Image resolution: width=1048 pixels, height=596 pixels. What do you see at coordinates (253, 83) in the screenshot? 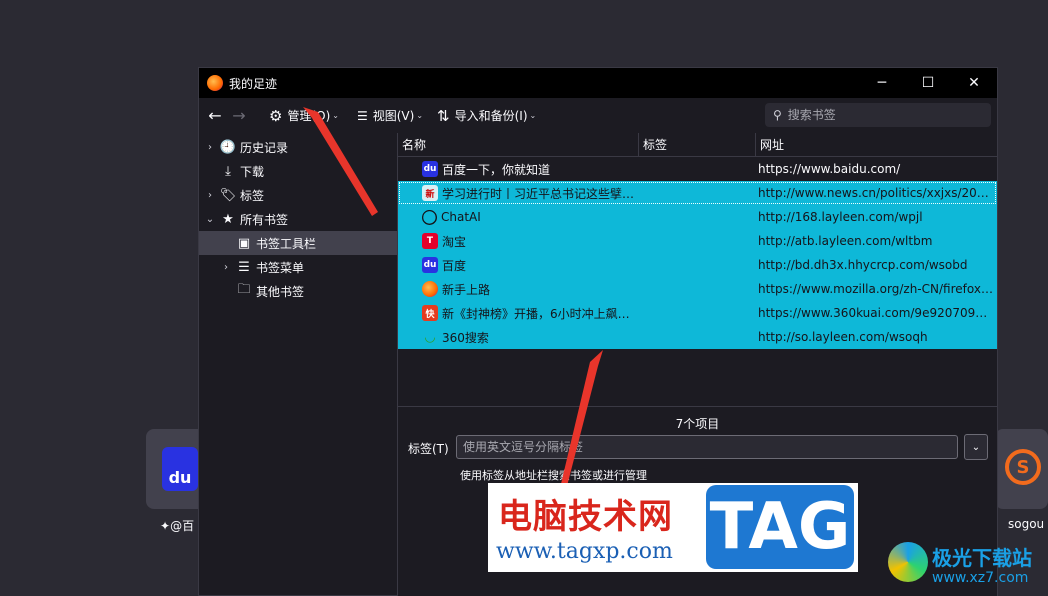
I see `window-title: 我的足迹` at bounding box center [253, 83].